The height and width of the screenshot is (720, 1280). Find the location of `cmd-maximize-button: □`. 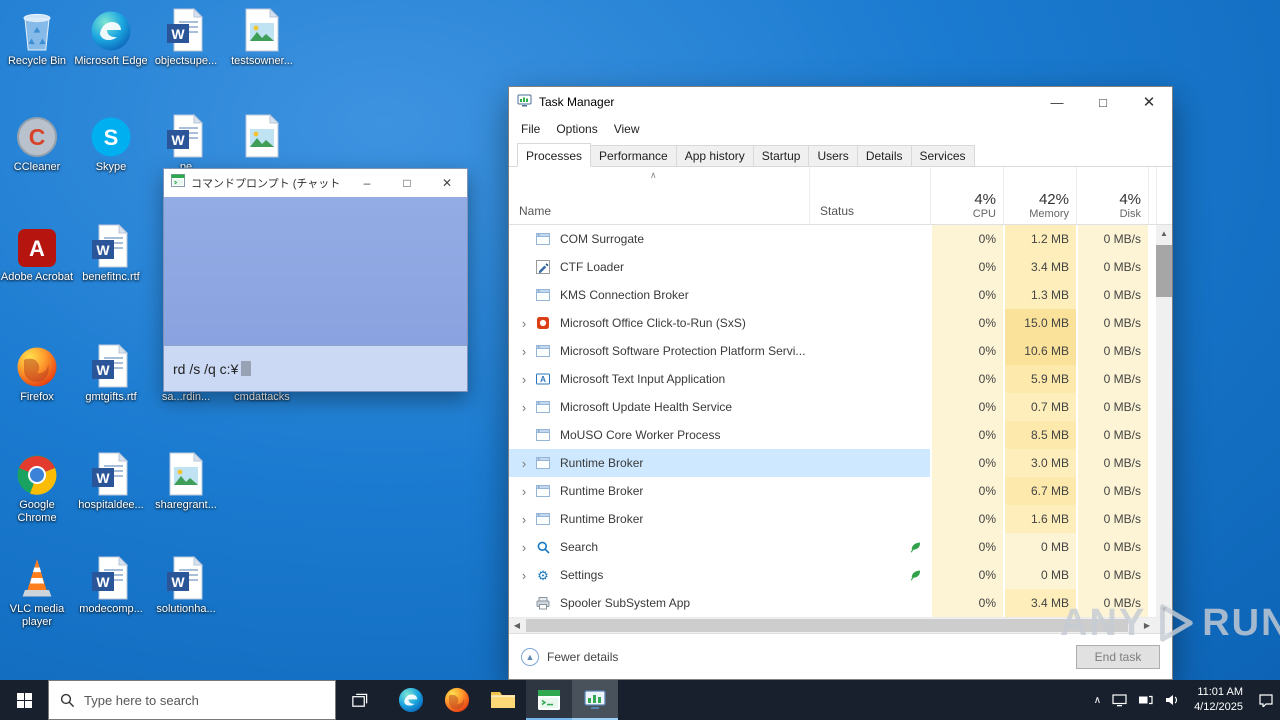

cmd-maximize-button: □ is located at coordinates (407, 183).